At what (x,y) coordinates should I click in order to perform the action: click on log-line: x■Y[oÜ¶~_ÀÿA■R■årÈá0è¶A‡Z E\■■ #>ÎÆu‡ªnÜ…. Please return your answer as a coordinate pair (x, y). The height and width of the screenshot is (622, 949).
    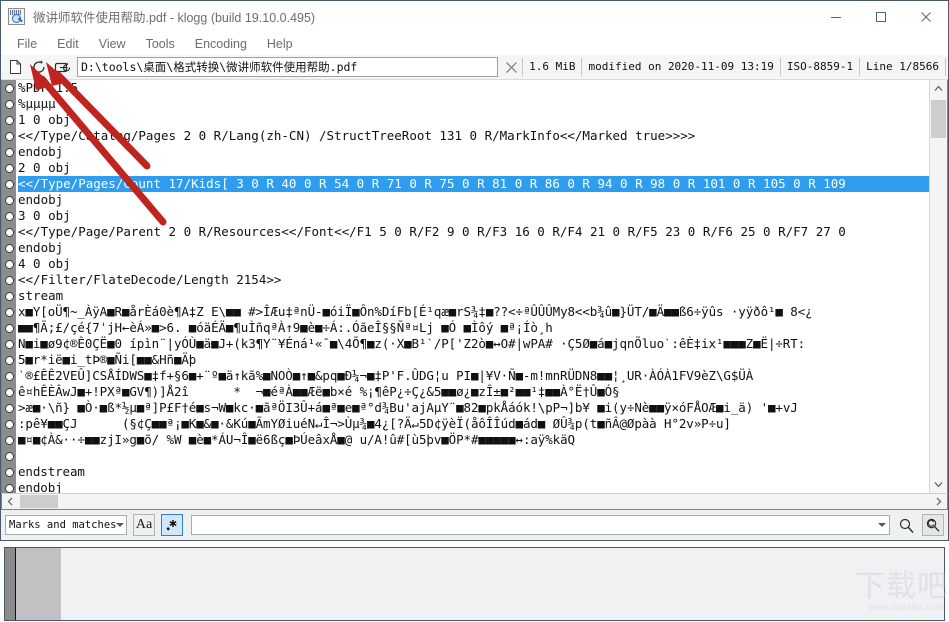
    Looking at the image, I should click on (473, 312).